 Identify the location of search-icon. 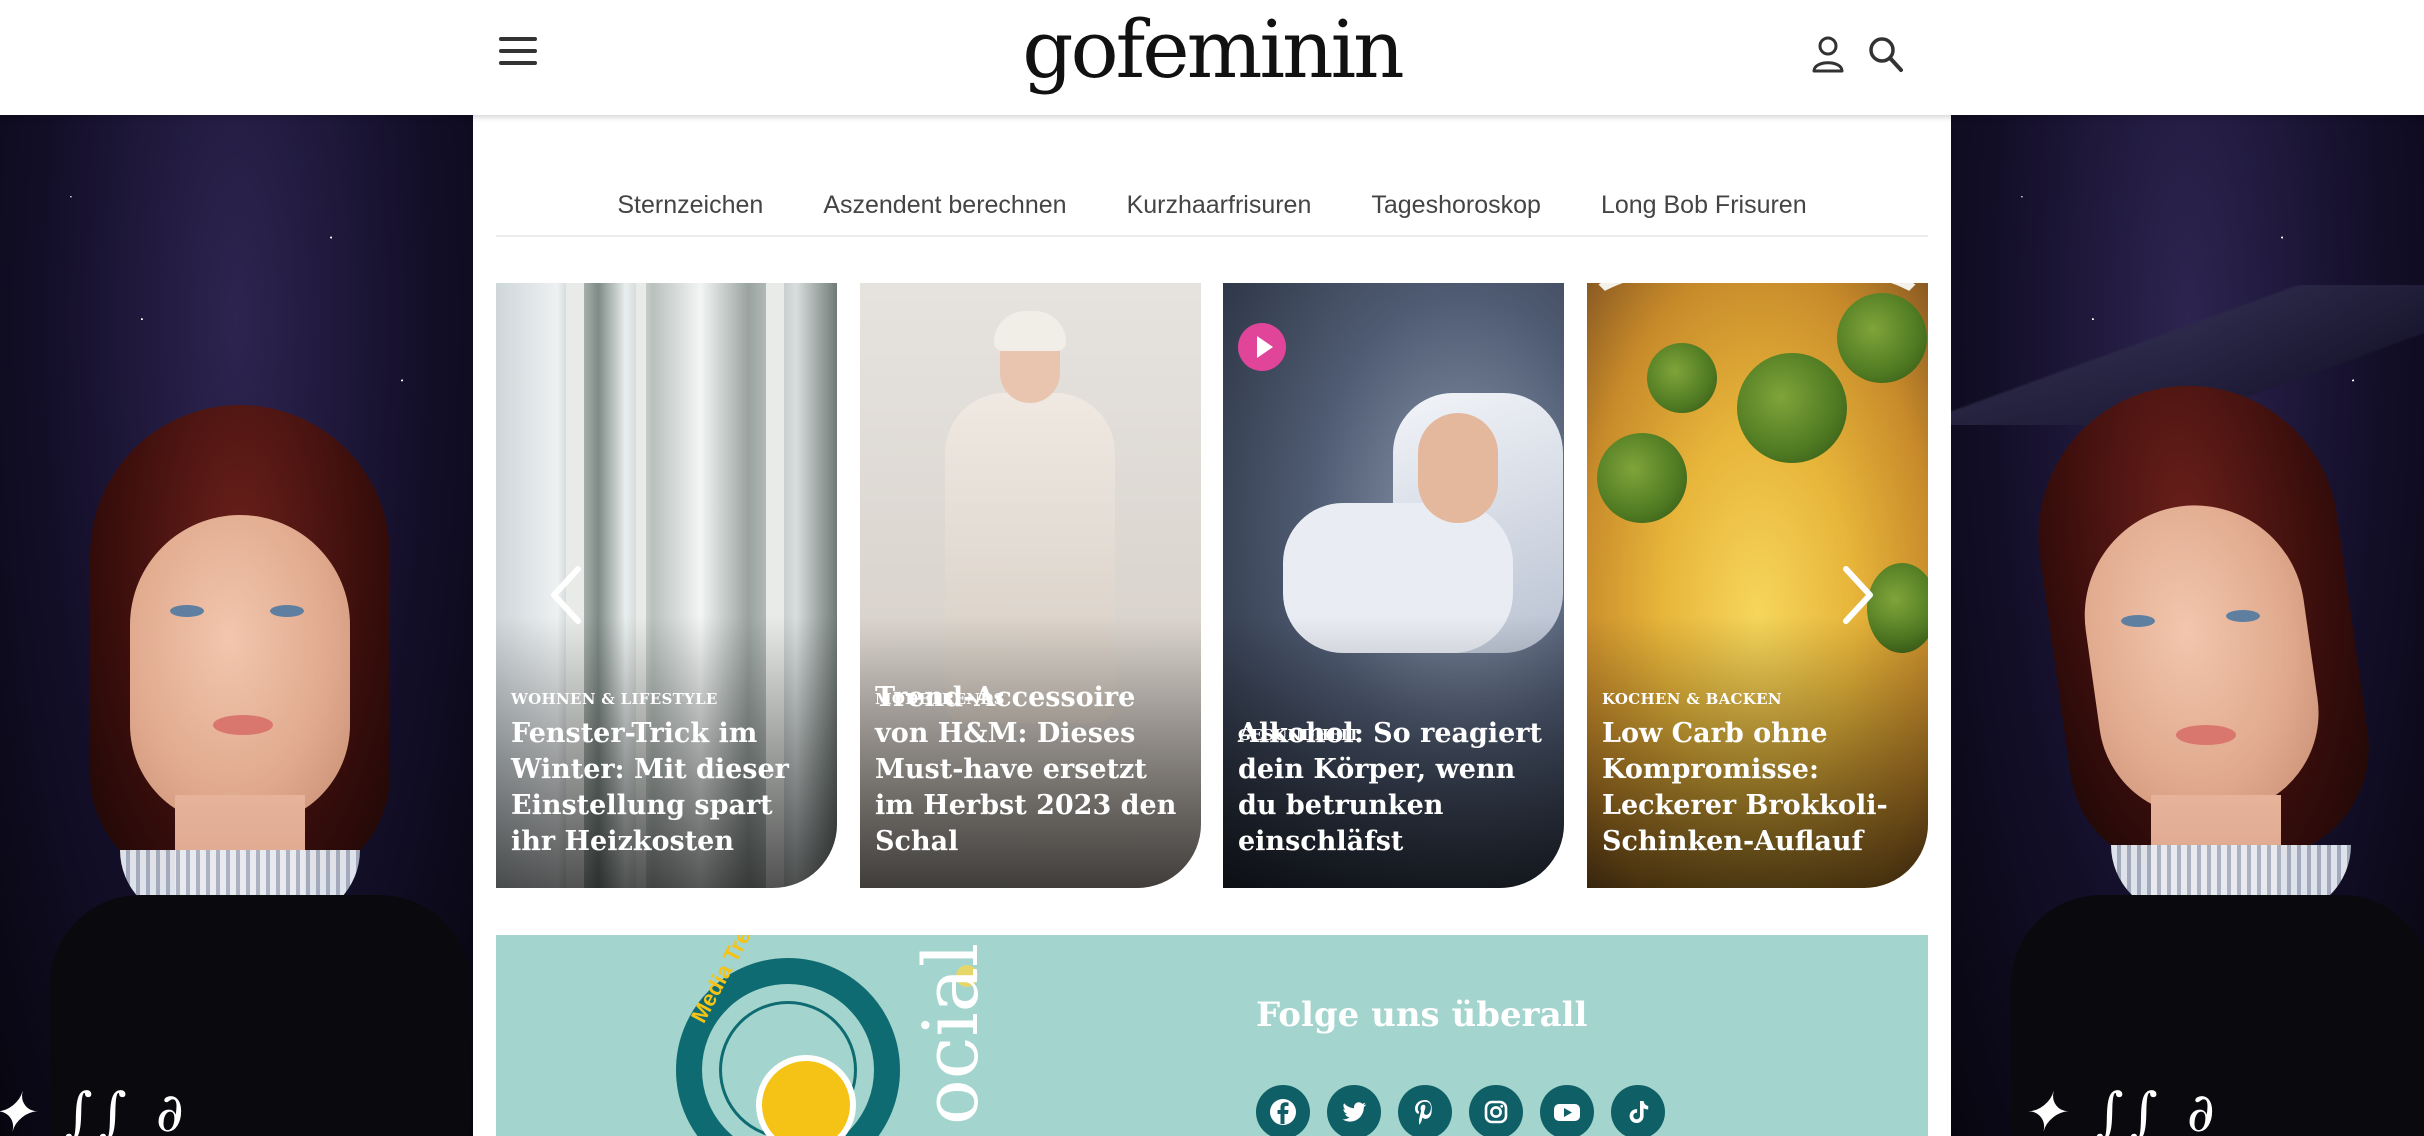
(1886, 54).